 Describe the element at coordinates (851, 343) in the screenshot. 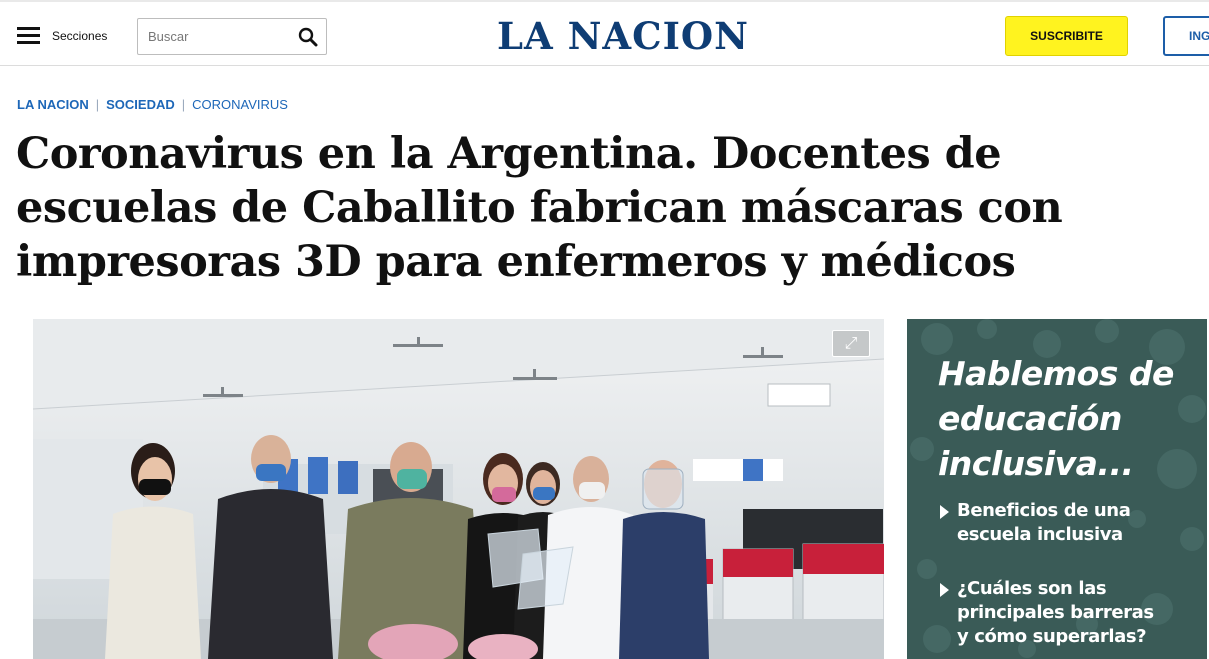

I see `expand-icon: ⤢` at that location.